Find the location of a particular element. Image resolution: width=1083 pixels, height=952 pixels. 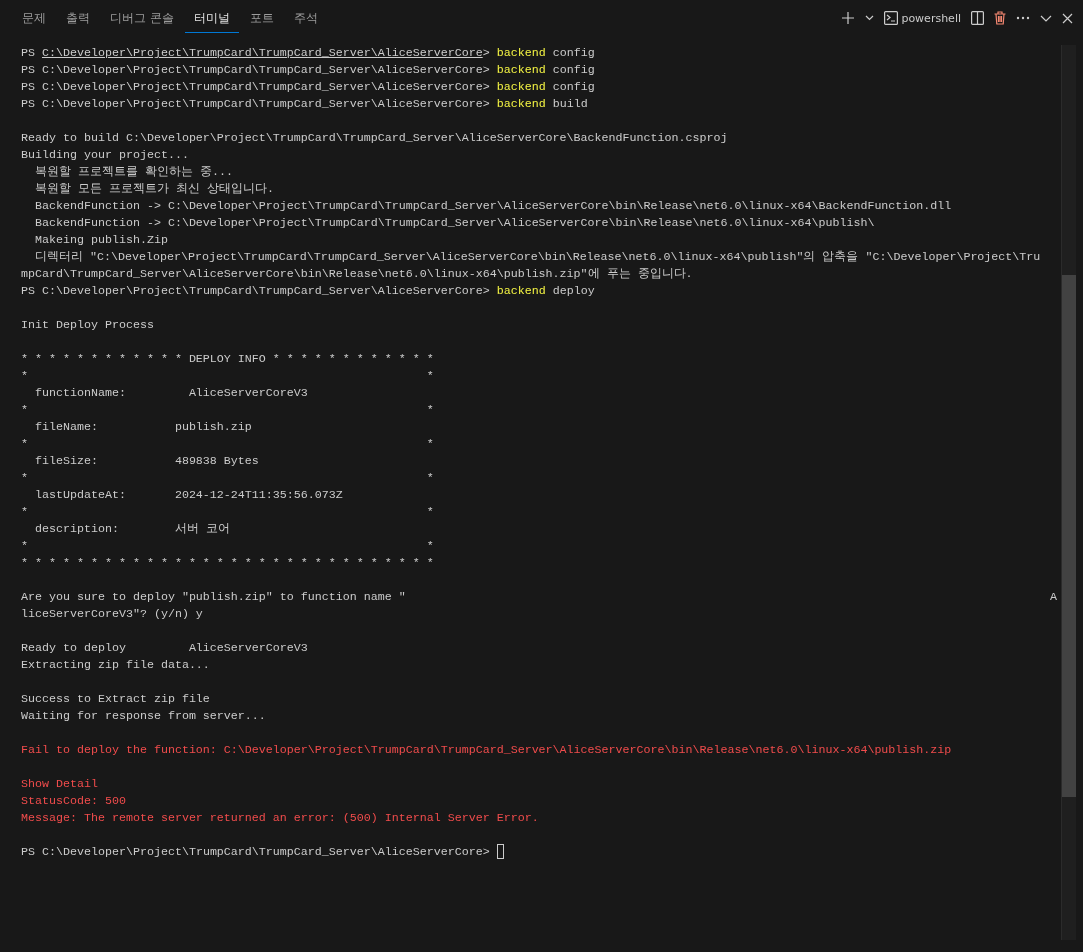

split-terminal-button is located at coordinates (977, 18).